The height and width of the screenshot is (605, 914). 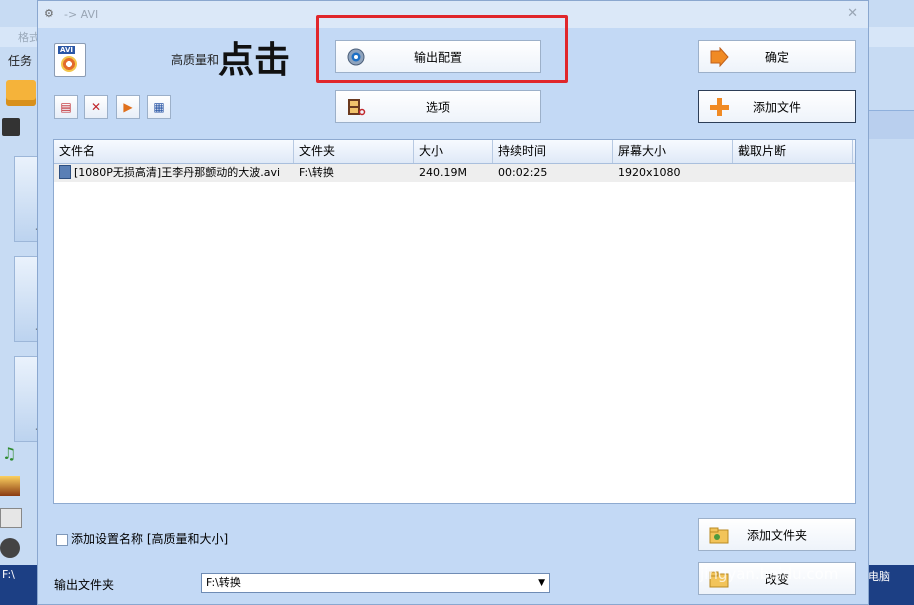 What do you see at coordinates (21, 93) in the screenshot?
I see `folder-icon` at bounding box center [21, 93].